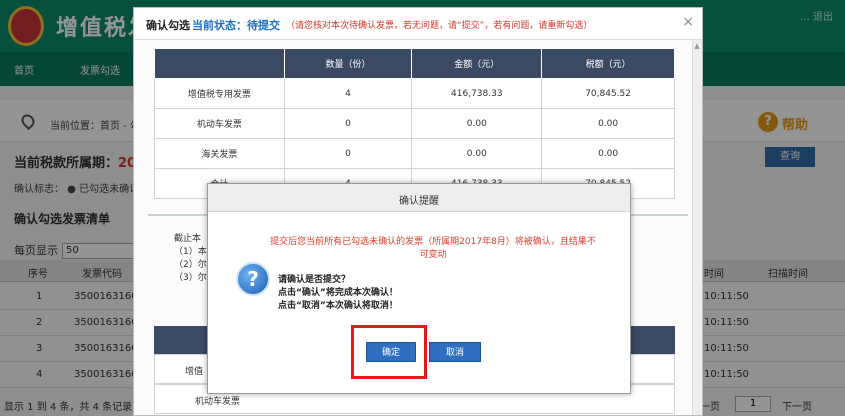 This screenshot has height=416, width=845. I want to click on table-row: 增值税专用发票 4 416,738.33 70,845.52, so click(414, 93).